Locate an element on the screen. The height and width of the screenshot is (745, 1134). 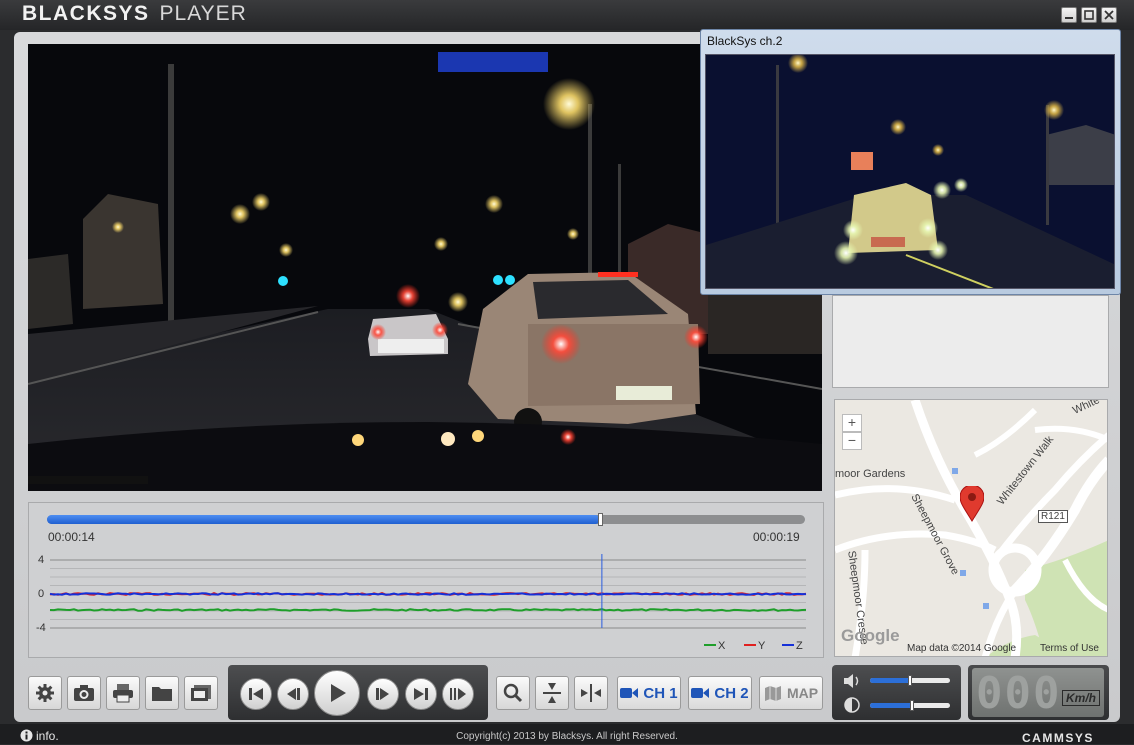
minimize-button is located at coordinates (1069, 15).